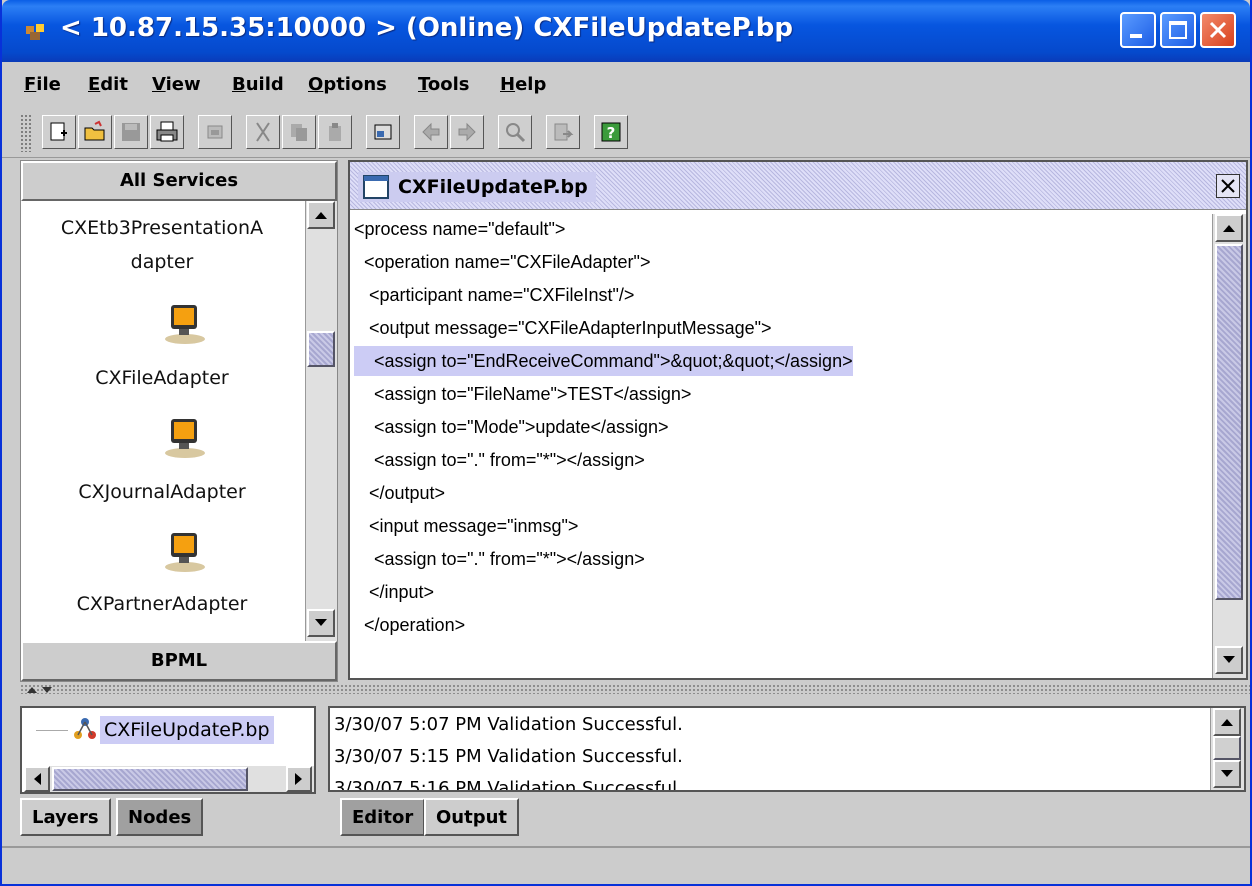 Image resolution: width=1252 pixels, height=886 pixels. What do you see at coordinates (508, 724) in the screenshot?
I see `output-line: 3/30/07 5:07 PM Validation Successful.` at bounding box center [508, 724].